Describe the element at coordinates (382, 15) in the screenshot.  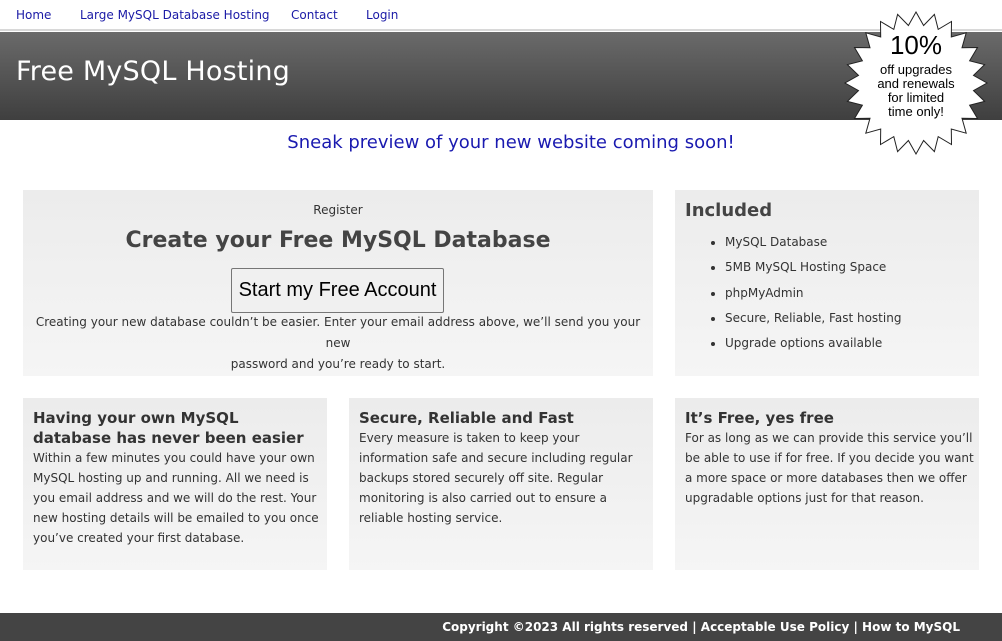
I see `nav-link-login: Login` at that location.